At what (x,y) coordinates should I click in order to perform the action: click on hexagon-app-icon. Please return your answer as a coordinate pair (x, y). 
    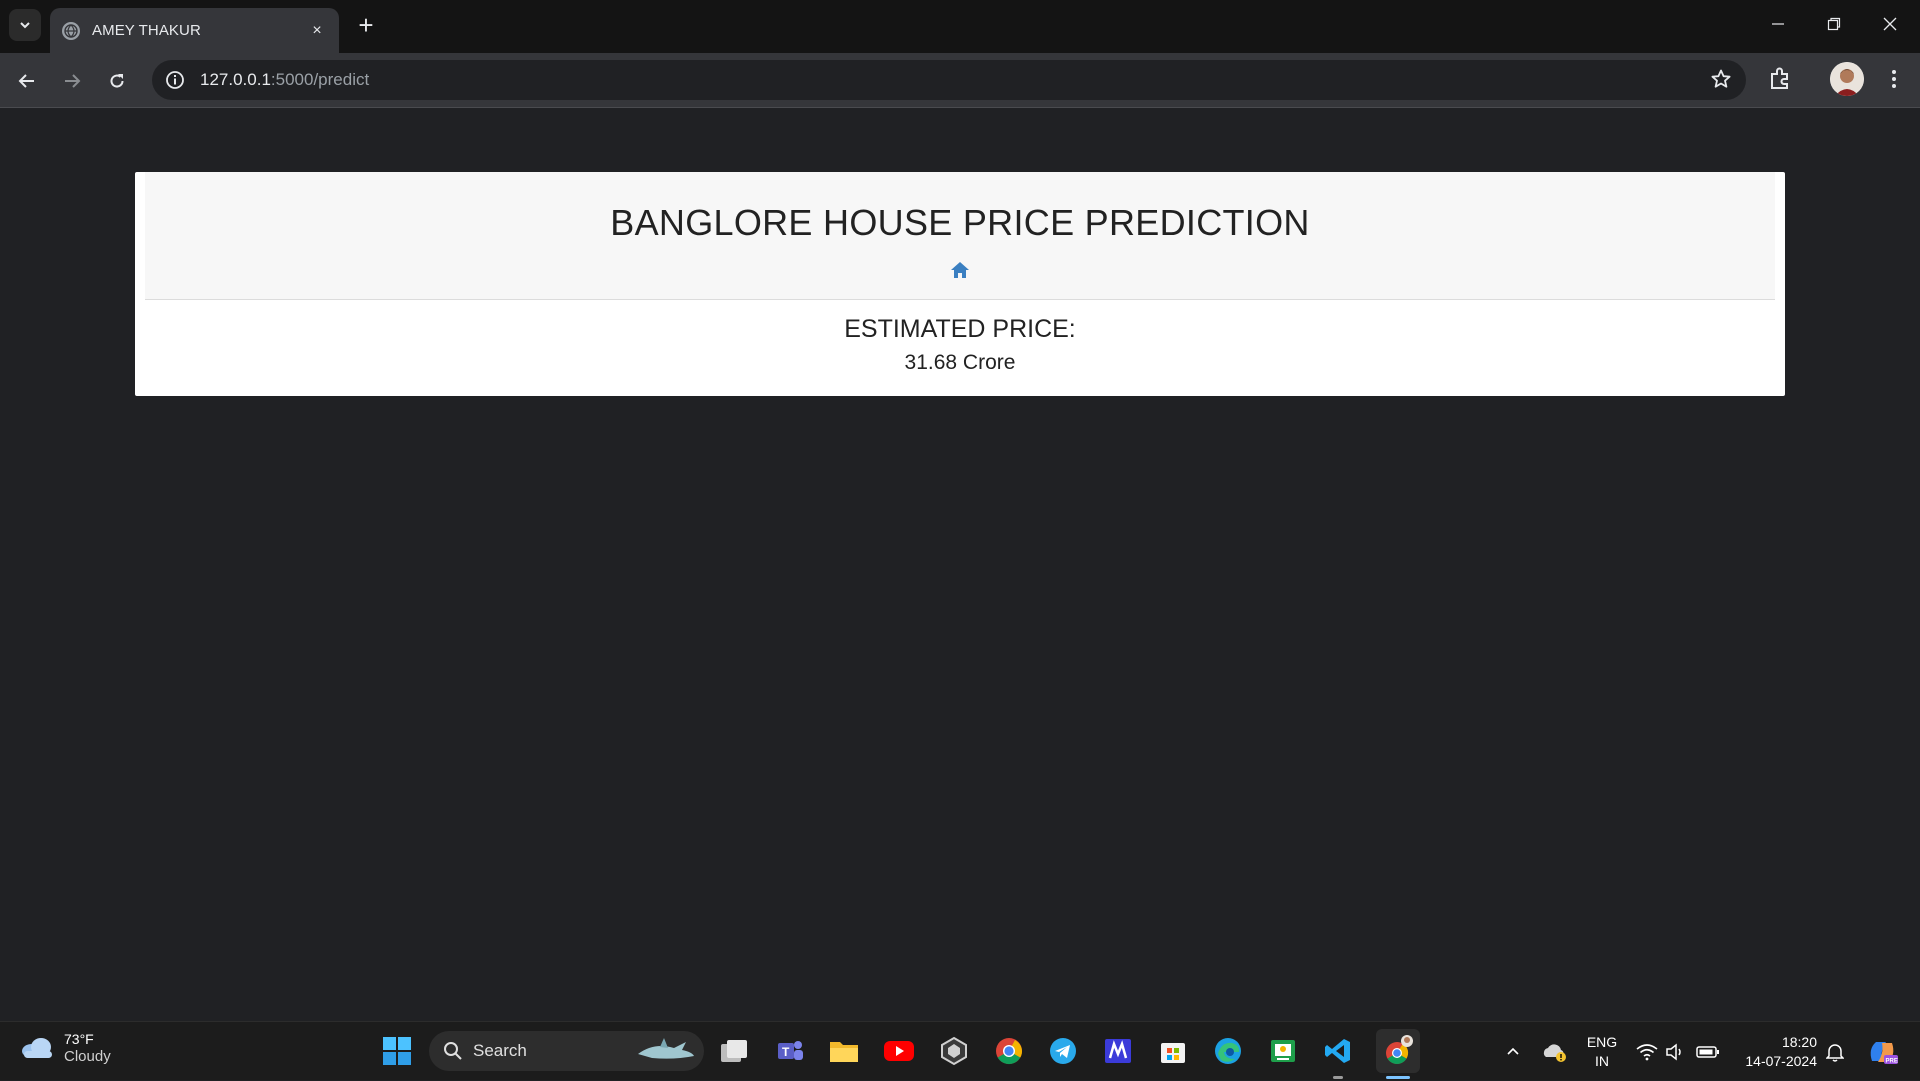
    Looking at the image, I should click on (954, 1051).